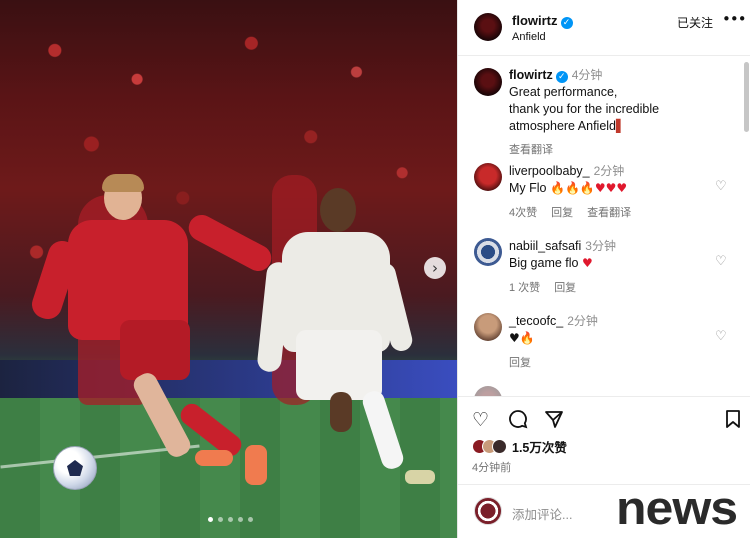 The width and height of the screenshot is (750, 538). What do you see at coordinates (514, 338) in the screenshot?
I see `black-heart-emoji: ♥` at bounding box center [514, 338].